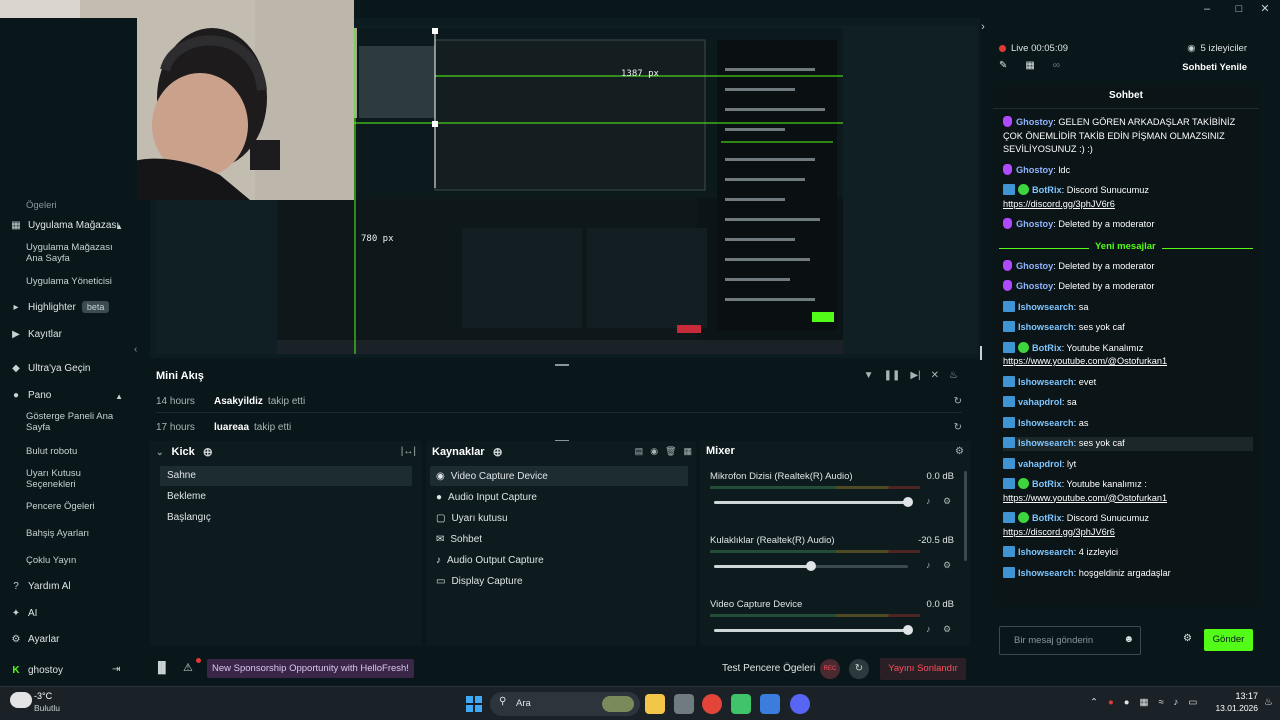  I want to click on store-icon, so click(684, 704).